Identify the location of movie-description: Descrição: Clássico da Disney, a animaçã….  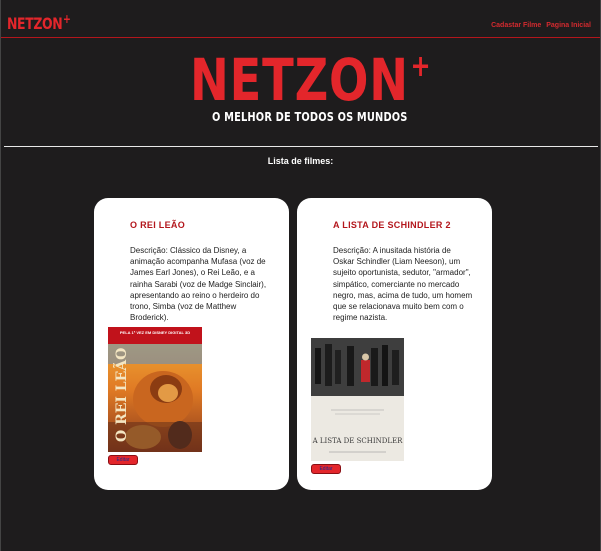
(198, 284).